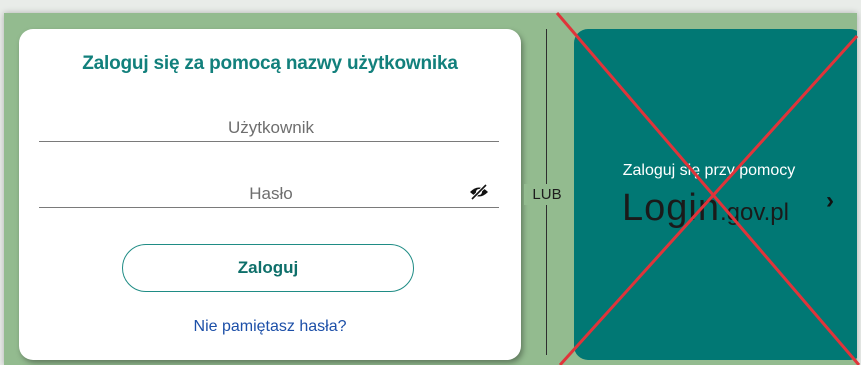  What do you see at coordinates (709, 170) in the screenshot?
I see `gov-caption: Zaloguj się przy pomocy` at bounding box center [709, 170].